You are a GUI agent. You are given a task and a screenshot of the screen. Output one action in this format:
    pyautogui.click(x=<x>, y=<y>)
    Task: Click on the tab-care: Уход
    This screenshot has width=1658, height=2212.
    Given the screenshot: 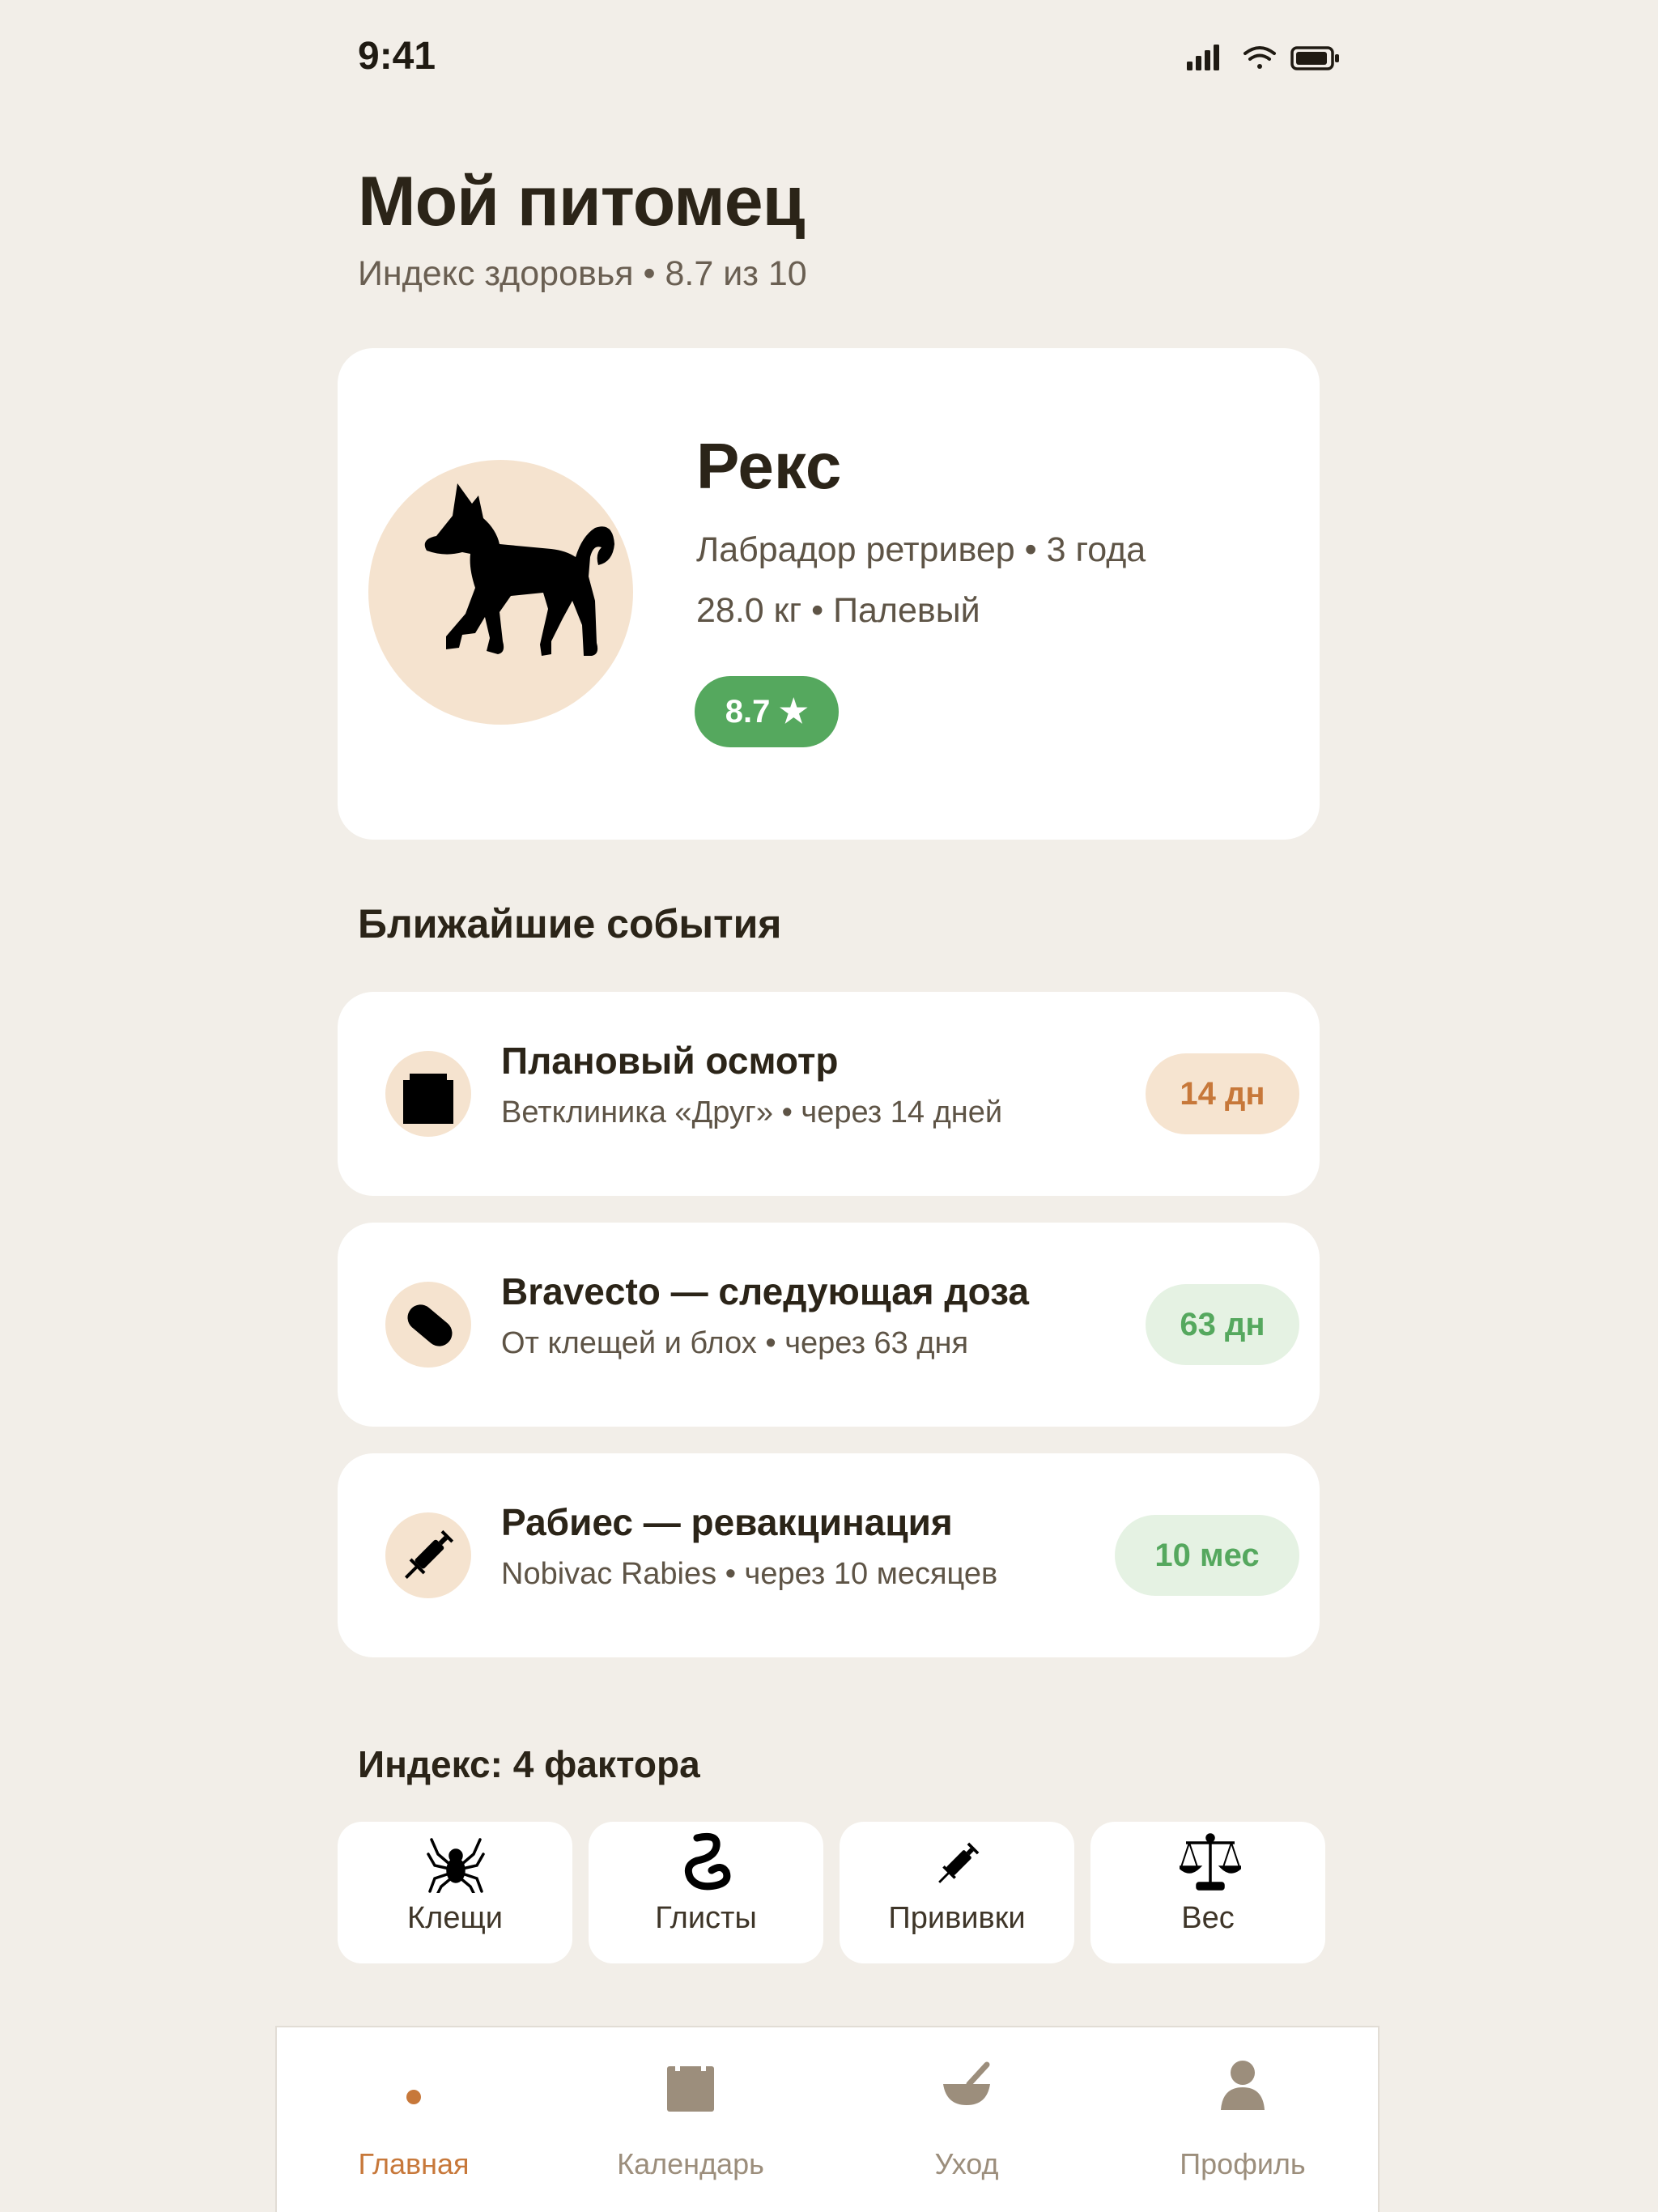 What is the action you would take?
    pyautogui.click(x=966, y=2130)
    